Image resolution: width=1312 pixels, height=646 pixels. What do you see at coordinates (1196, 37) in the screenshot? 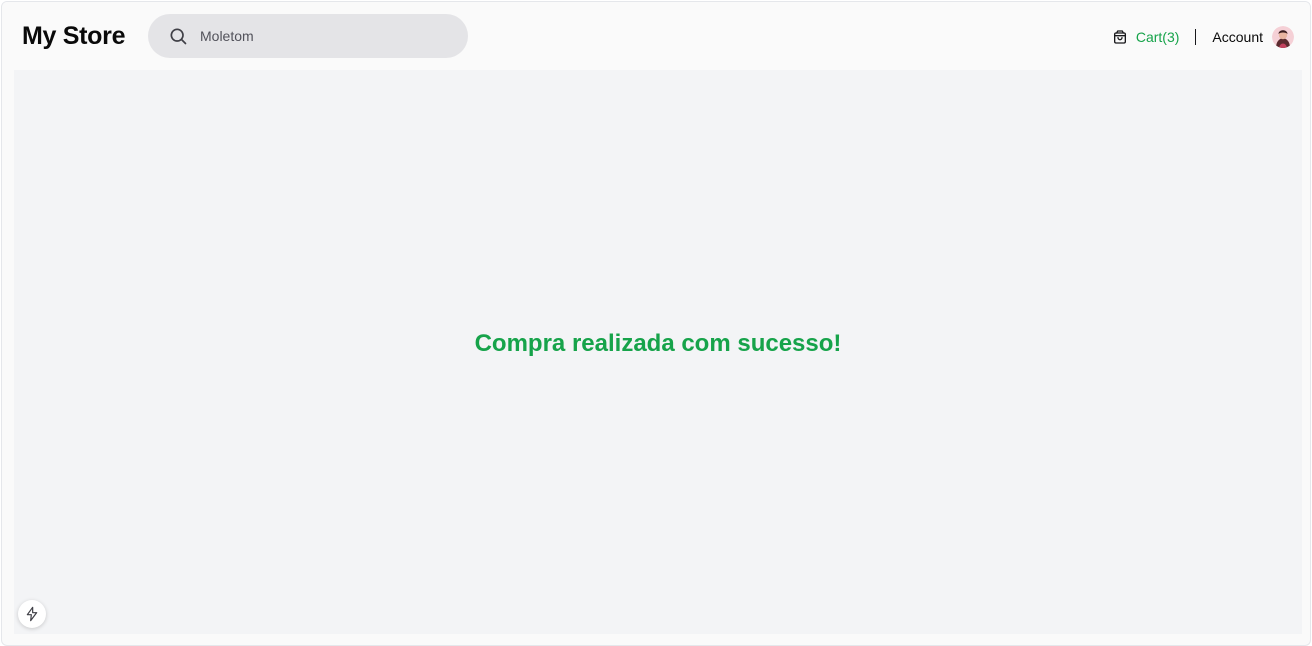
I see `nav-divider` at bounding box center [1196, 37].